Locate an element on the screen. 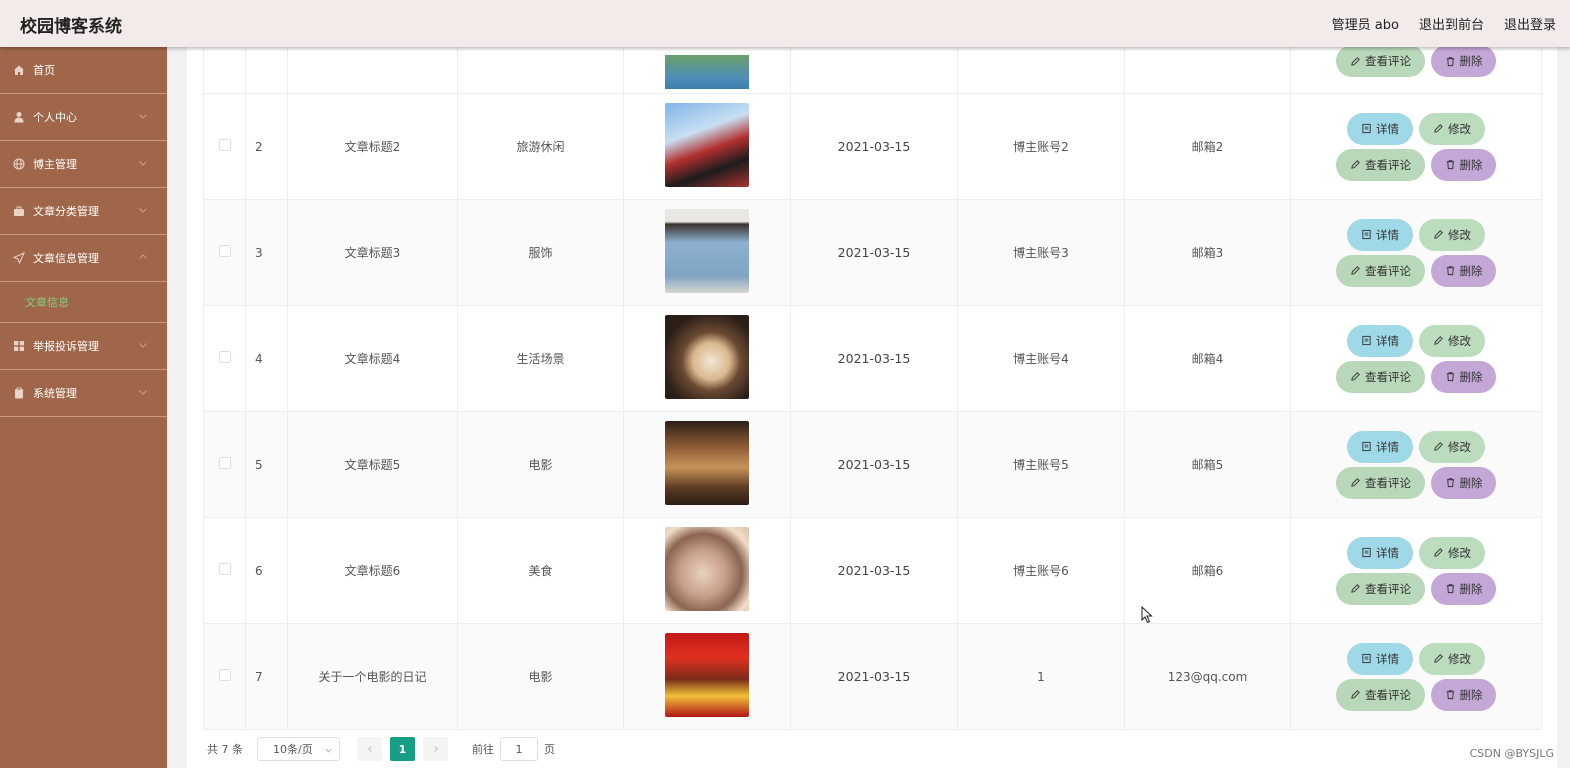  article-title: 文章标题5 is located at coordinates (372, 464).